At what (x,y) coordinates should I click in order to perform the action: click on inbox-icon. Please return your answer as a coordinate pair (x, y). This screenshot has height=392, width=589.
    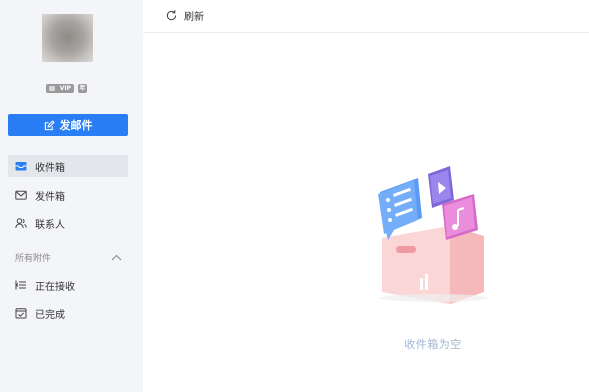
    Looking at the image, I should click on (21, 166).